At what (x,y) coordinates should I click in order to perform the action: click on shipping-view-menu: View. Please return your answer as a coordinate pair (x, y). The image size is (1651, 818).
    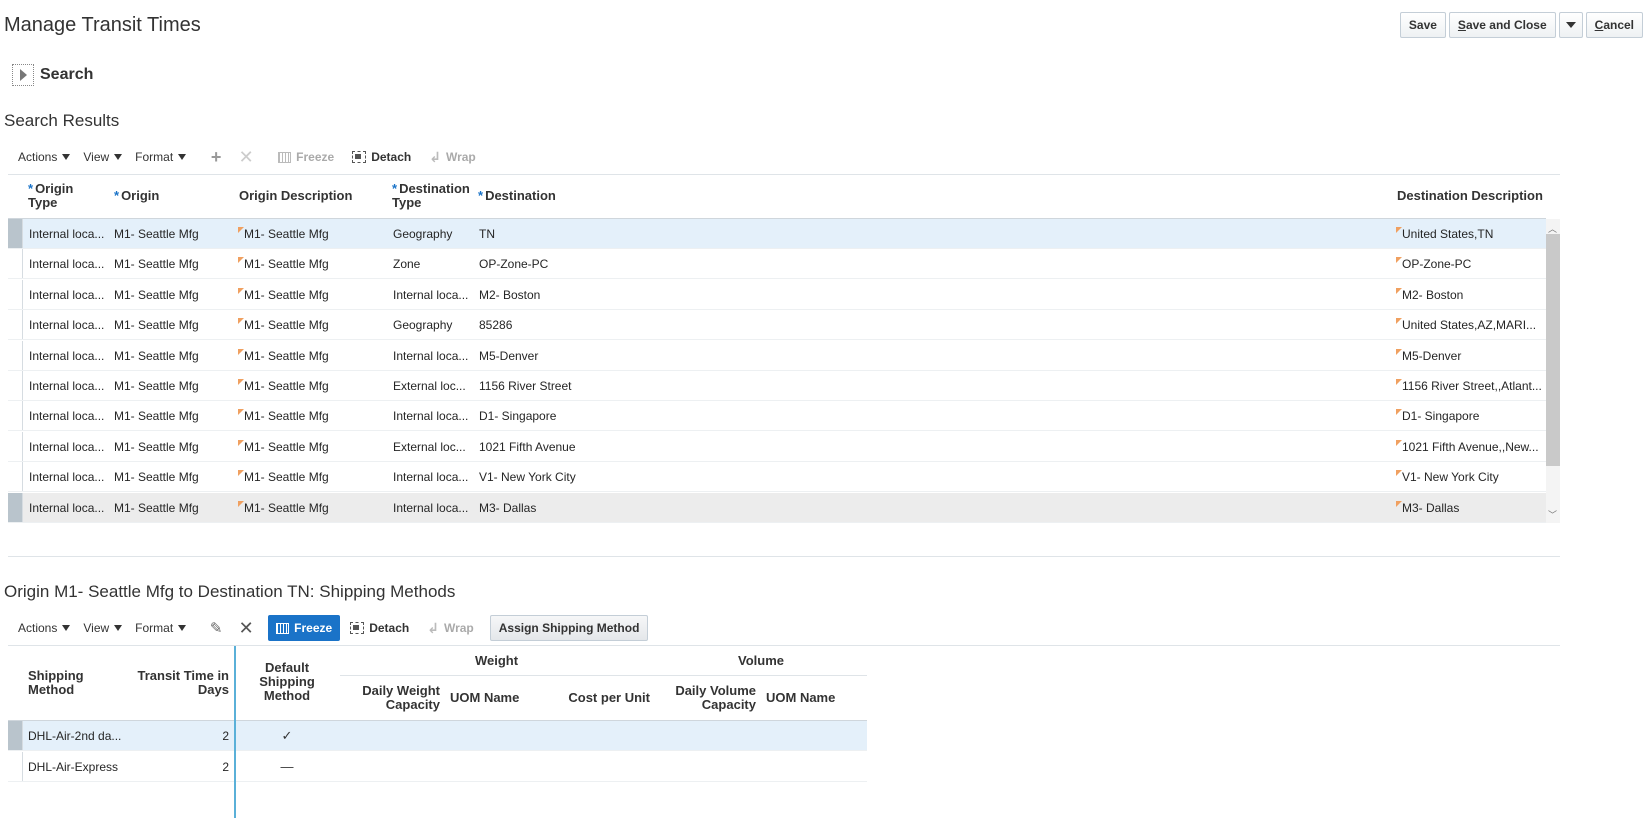
    Looking at the image, I should click on (103, 628).